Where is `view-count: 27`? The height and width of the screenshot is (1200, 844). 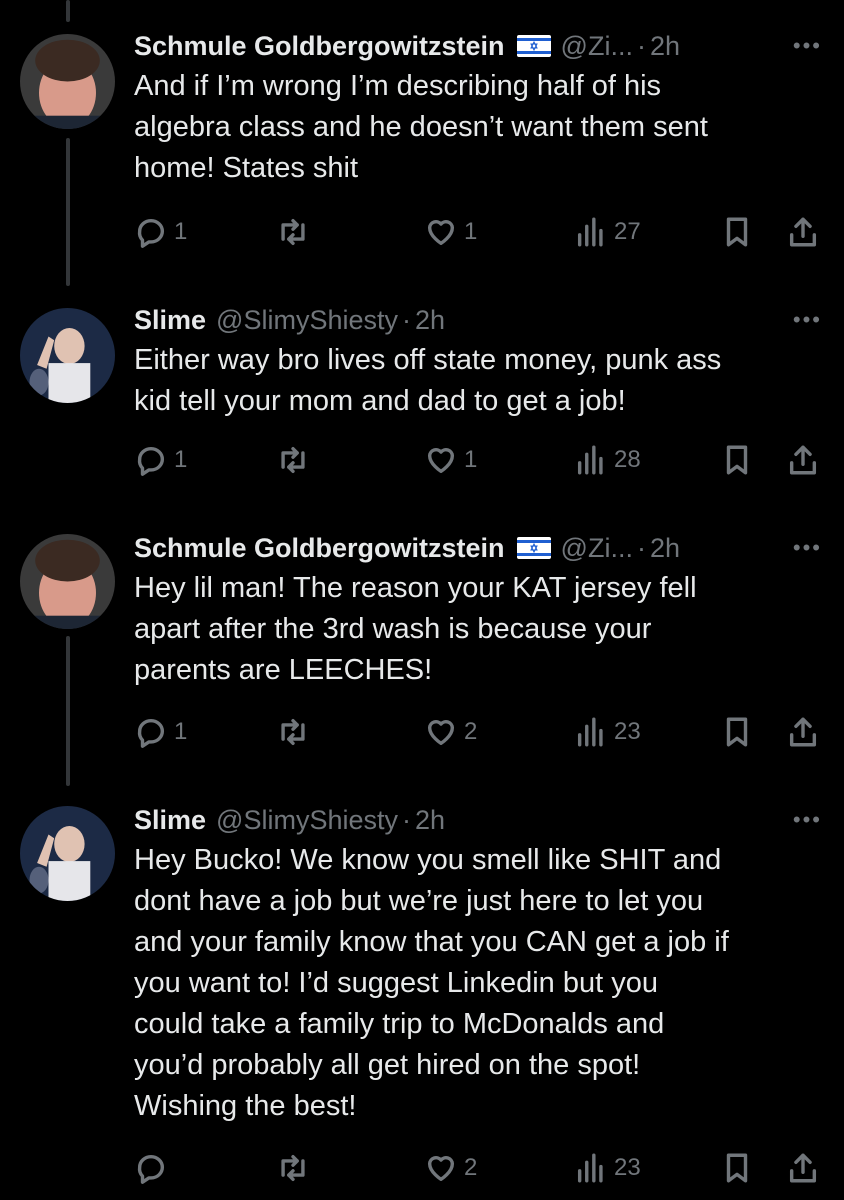 view-count: 27 is located at coordinates (627, 231).